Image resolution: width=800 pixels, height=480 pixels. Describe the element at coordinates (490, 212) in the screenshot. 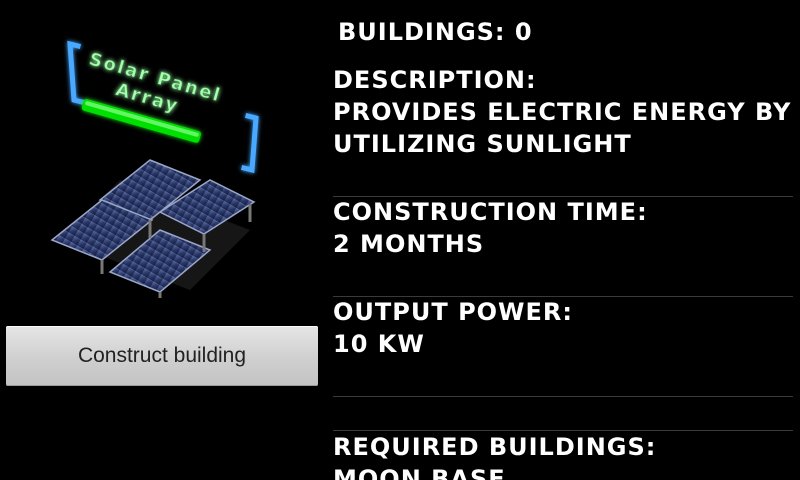

I see `construction-time-label: Construction time:` at that location.